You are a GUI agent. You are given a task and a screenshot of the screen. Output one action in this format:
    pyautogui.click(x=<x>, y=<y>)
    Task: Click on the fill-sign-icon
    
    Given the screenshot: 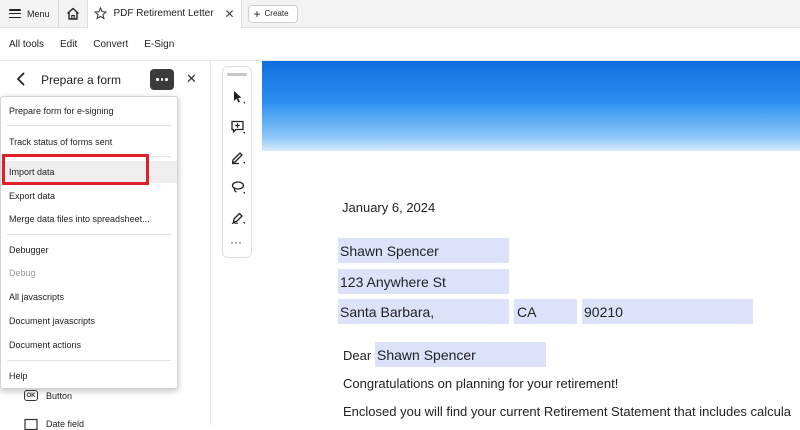 What is the action you would take?
    pyautogui.click(x=238, y=218)
    